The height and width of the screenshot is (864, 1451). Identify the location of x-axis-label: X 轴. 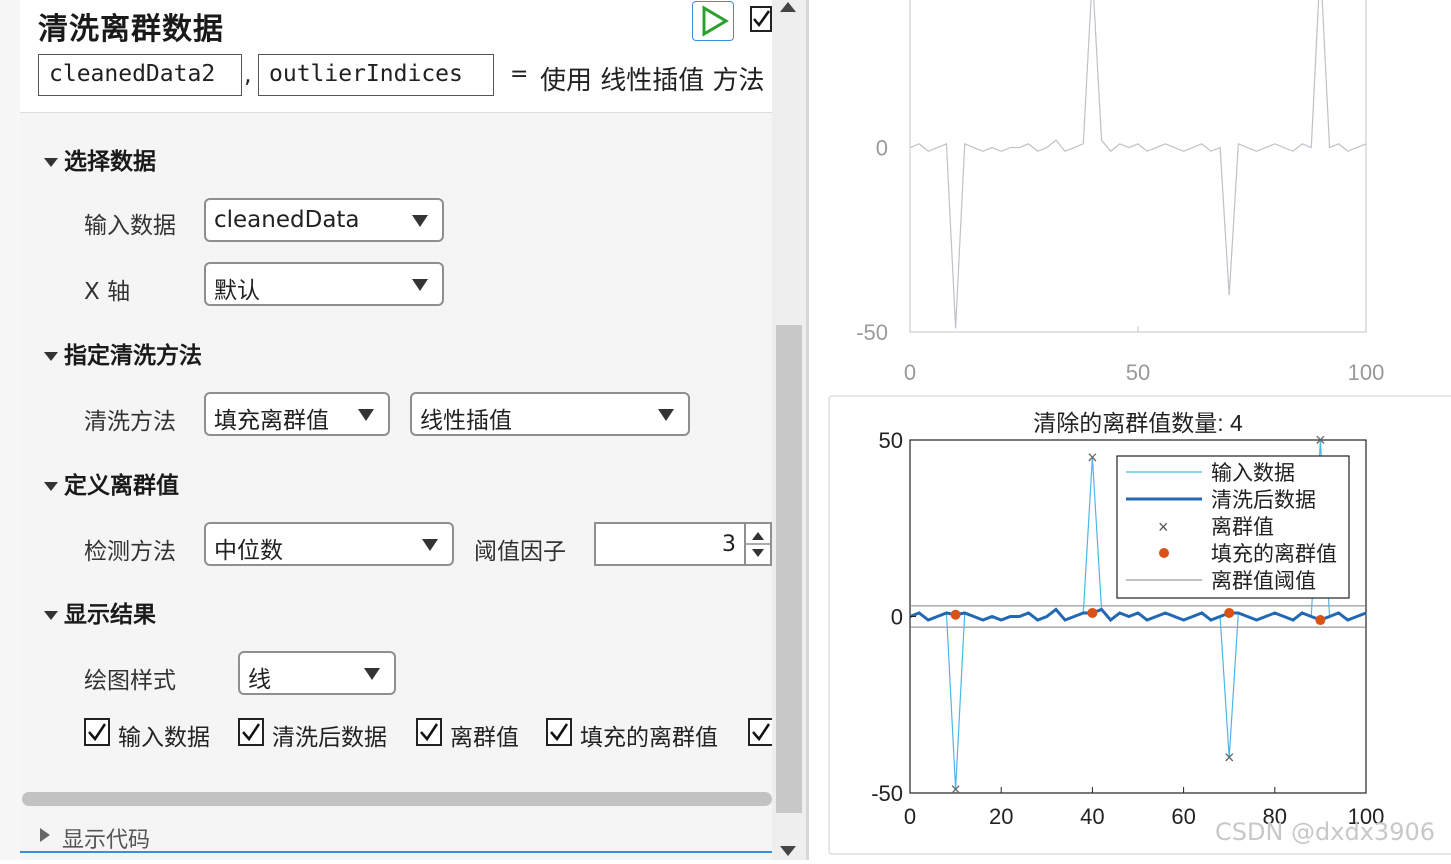
(107, 292).